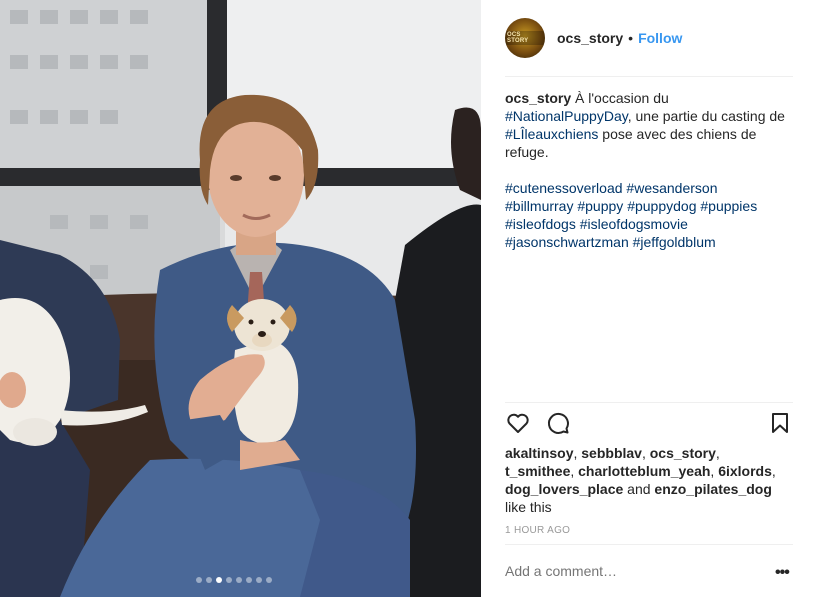  Describe the element at coordinates (649, 424) in the screenshot. I see `post-actions` at that location.